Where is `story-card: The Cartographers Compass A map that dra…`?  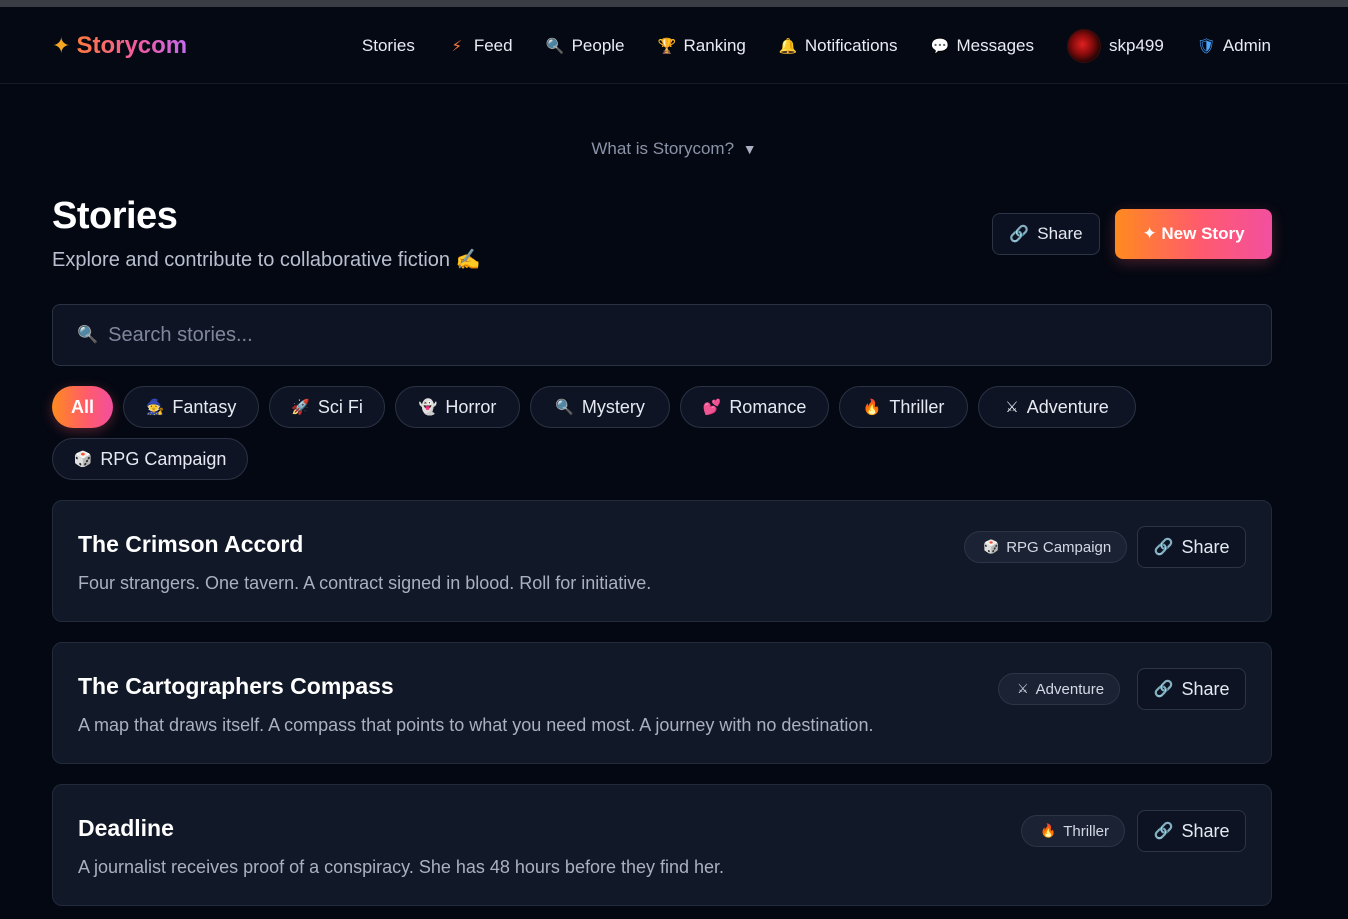
story-card: The Cartographers Compass A map that dra… is located at coordinates (662, 703).